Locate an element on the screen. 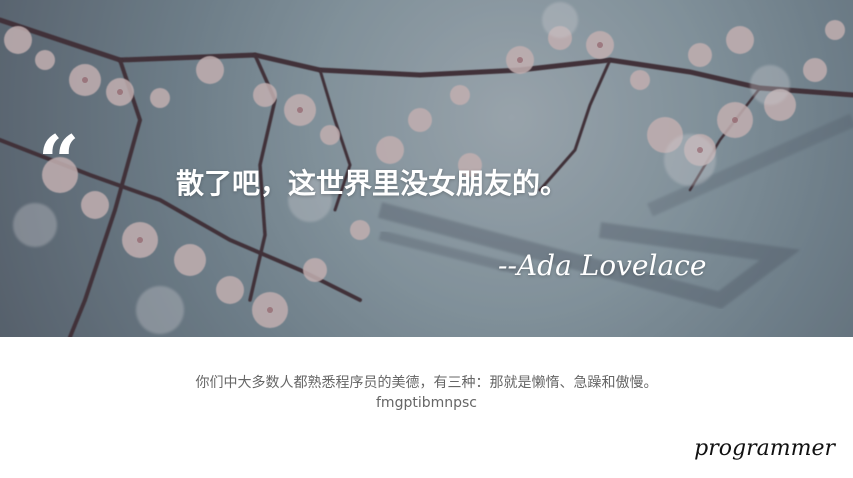 This screenshot has width=853, height=478. caption-line-1: 你们中大多数人都熟悉程序员的美德，有三种：那就是懒惰、急躁和傲慢。 is located at coordinates (426, 383).